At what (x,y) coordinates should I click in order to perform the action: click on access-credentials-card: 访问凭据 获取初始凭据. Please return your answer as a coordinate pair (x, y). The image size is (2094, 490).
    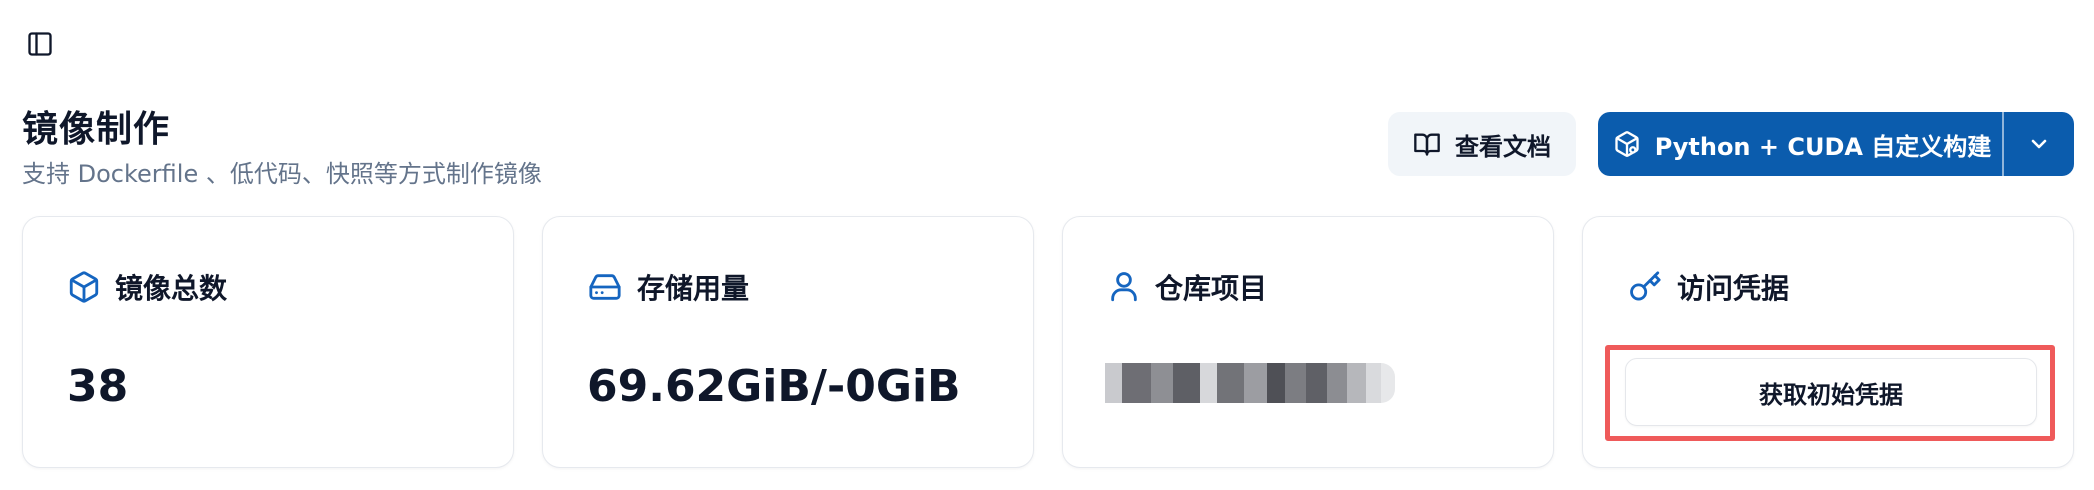
    Looking at the image, I should click on (1828, 342).